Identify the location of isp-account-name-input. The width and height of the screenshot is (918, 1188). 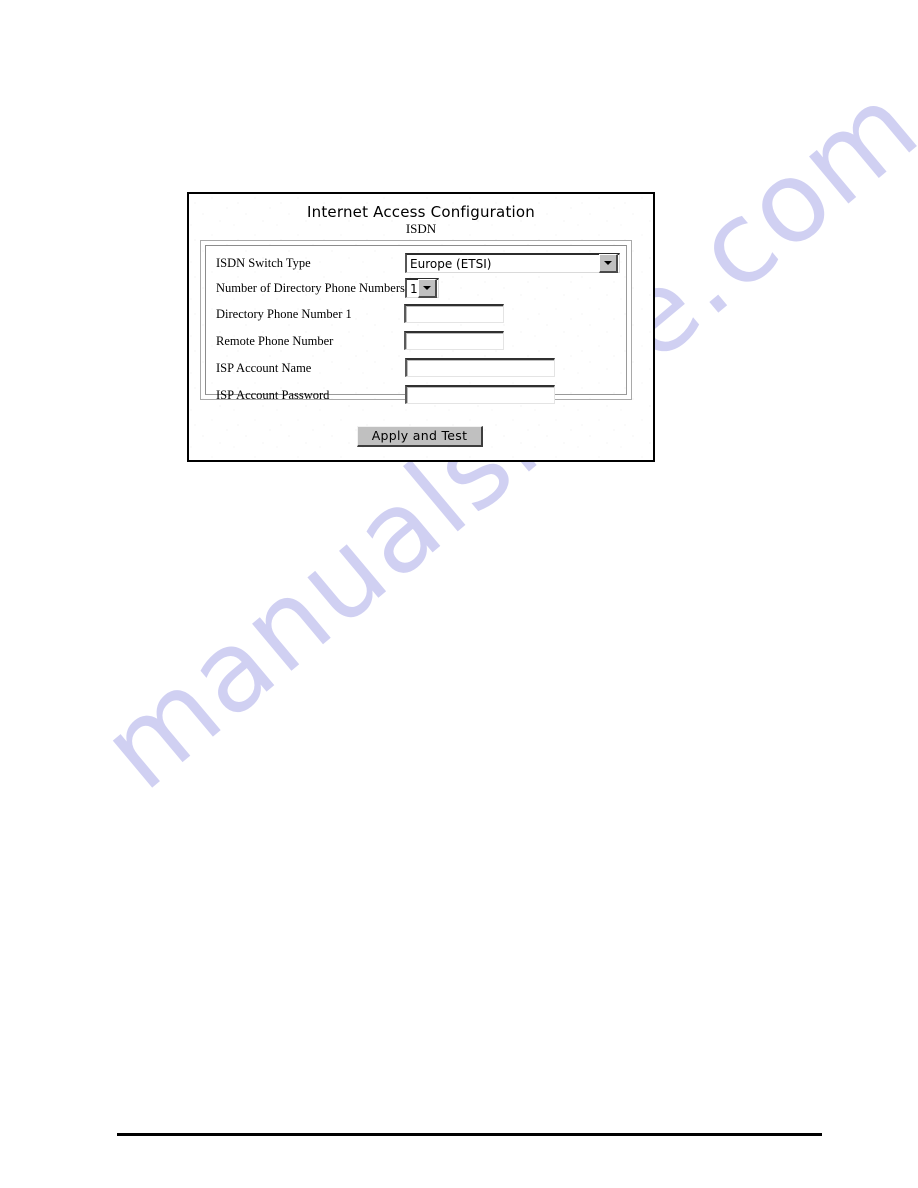
(480, 367).